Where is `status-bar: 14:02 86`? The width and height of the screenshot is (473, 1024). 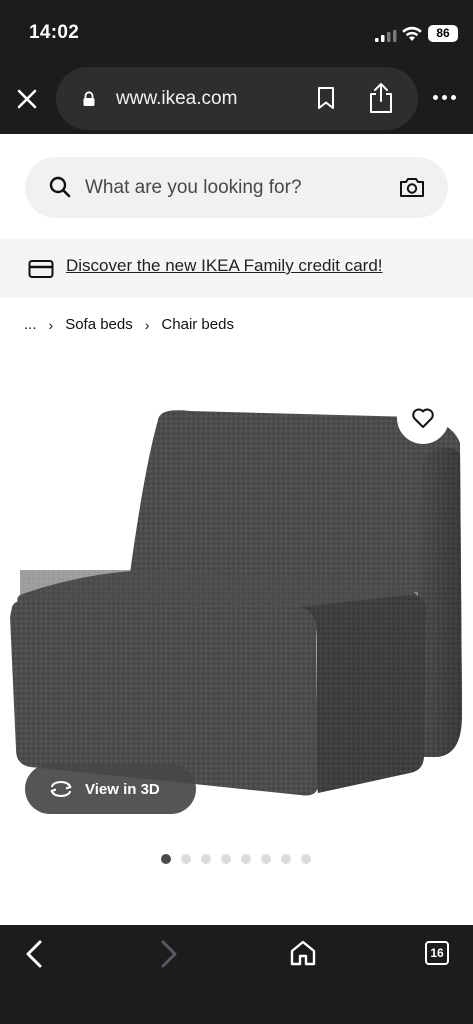 status-bar: 14:02 86 is located at coordinates (236, 33).